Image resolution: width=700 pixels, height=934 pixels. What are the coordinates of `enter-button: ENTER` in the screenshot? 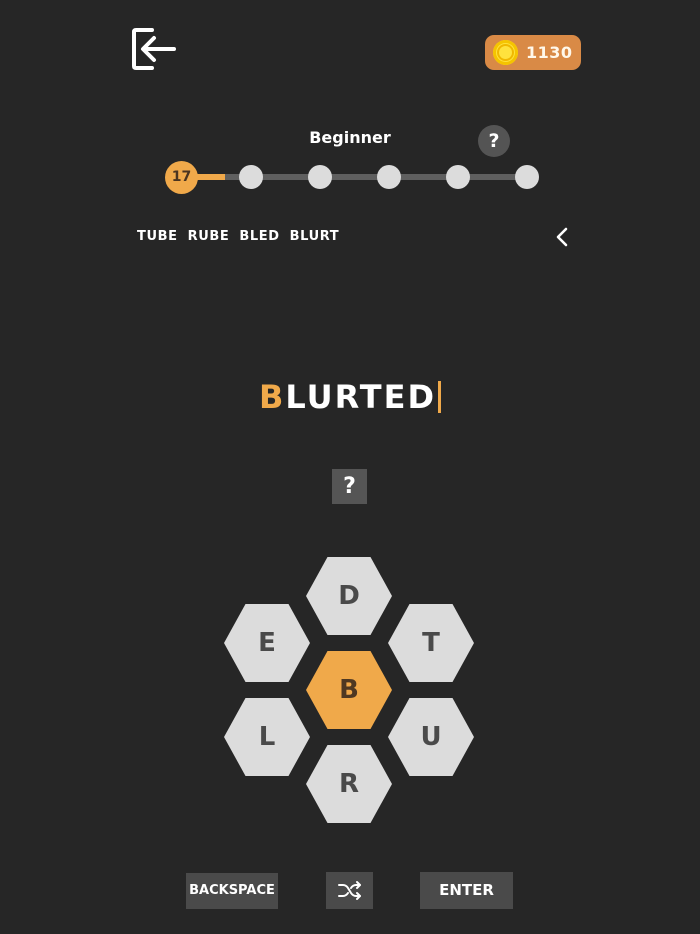 It's located at (466, 890).